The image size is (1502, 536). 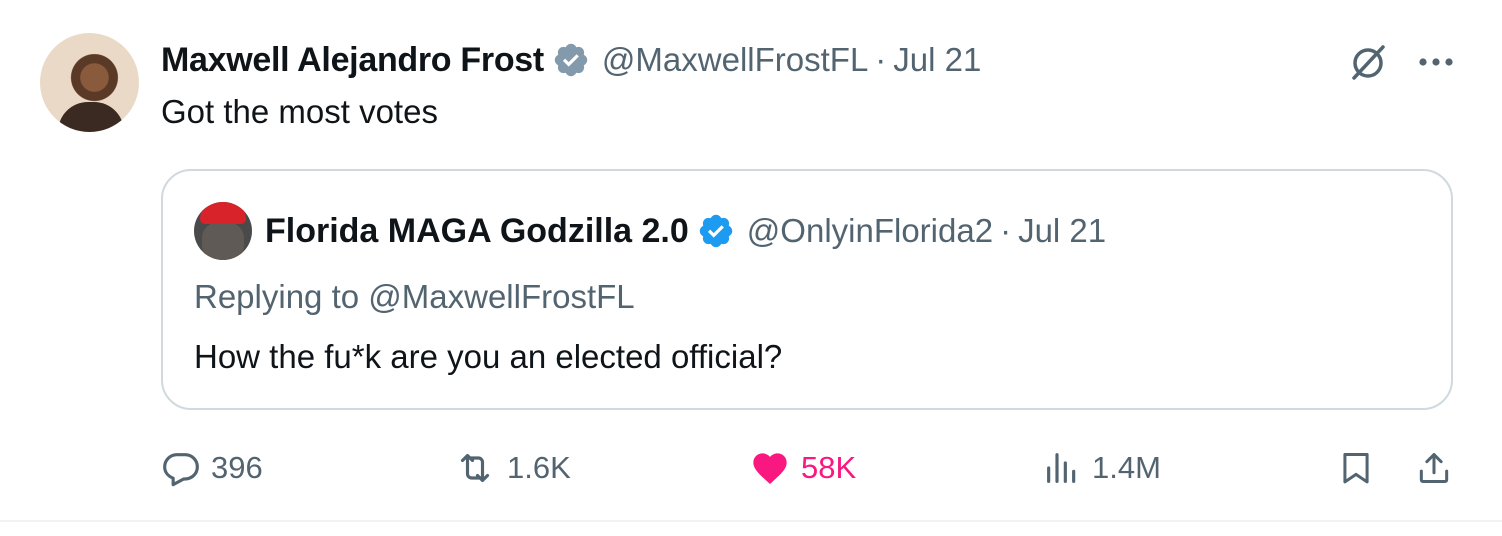 What do you see at coordinates (1062, 231) in the screenshot?
I see `quoted-date: Jul 21` at bounding box center [1062, 231].